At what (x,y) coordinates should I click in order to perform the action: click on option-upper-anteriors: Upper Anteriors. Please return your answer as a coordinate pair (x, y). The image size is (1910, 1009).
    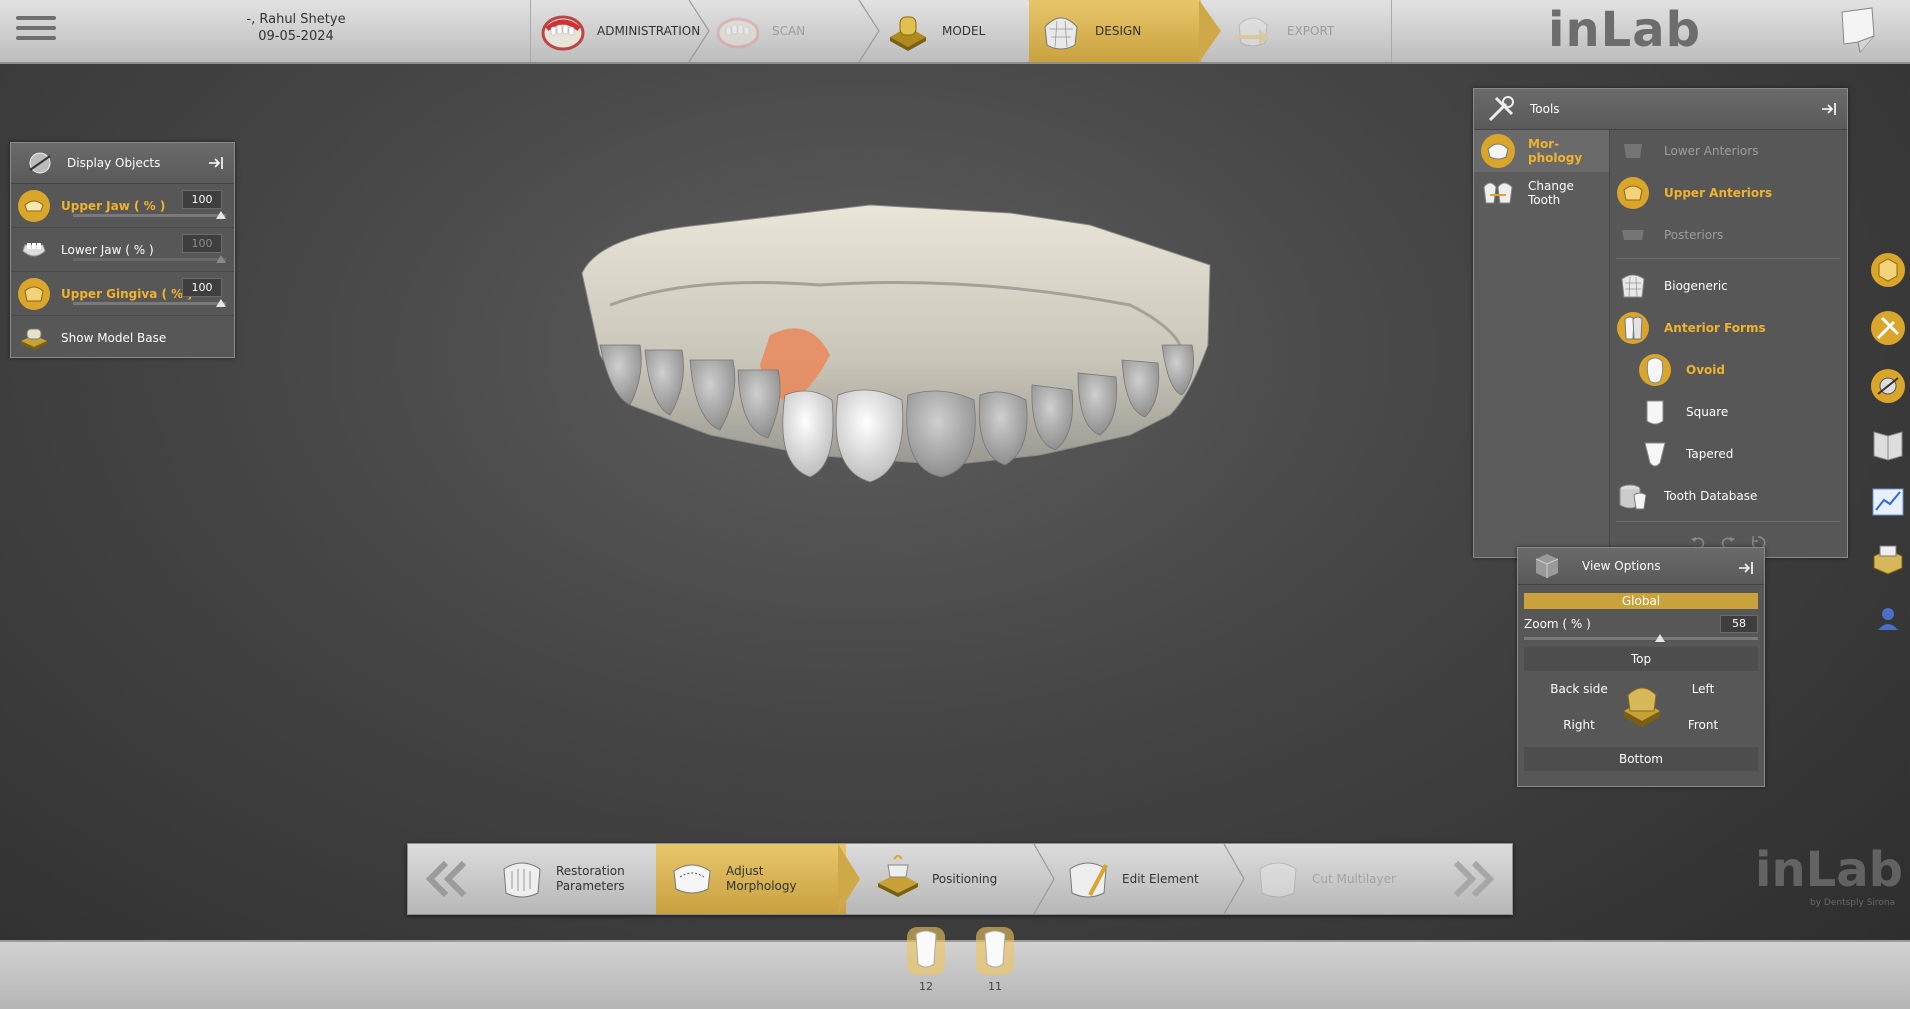
    Looking at the image, I should click on (1728, 193).